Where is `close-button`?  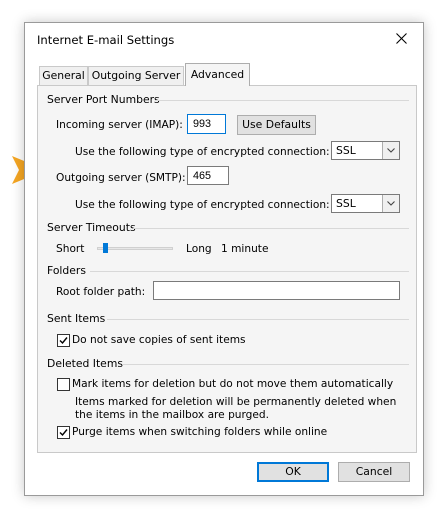 close-button is located at coordinates (402, 39).